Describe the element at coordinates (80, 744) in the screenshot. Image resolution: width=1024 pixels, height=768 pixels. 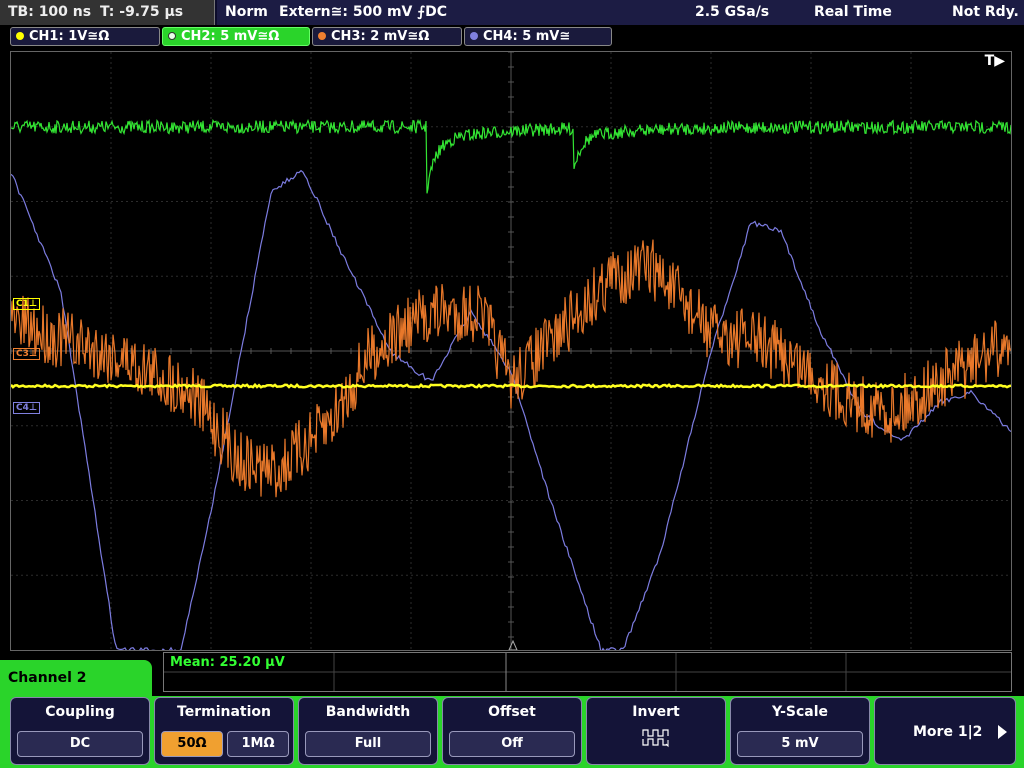
I see `coupling-value: DC` at that location.